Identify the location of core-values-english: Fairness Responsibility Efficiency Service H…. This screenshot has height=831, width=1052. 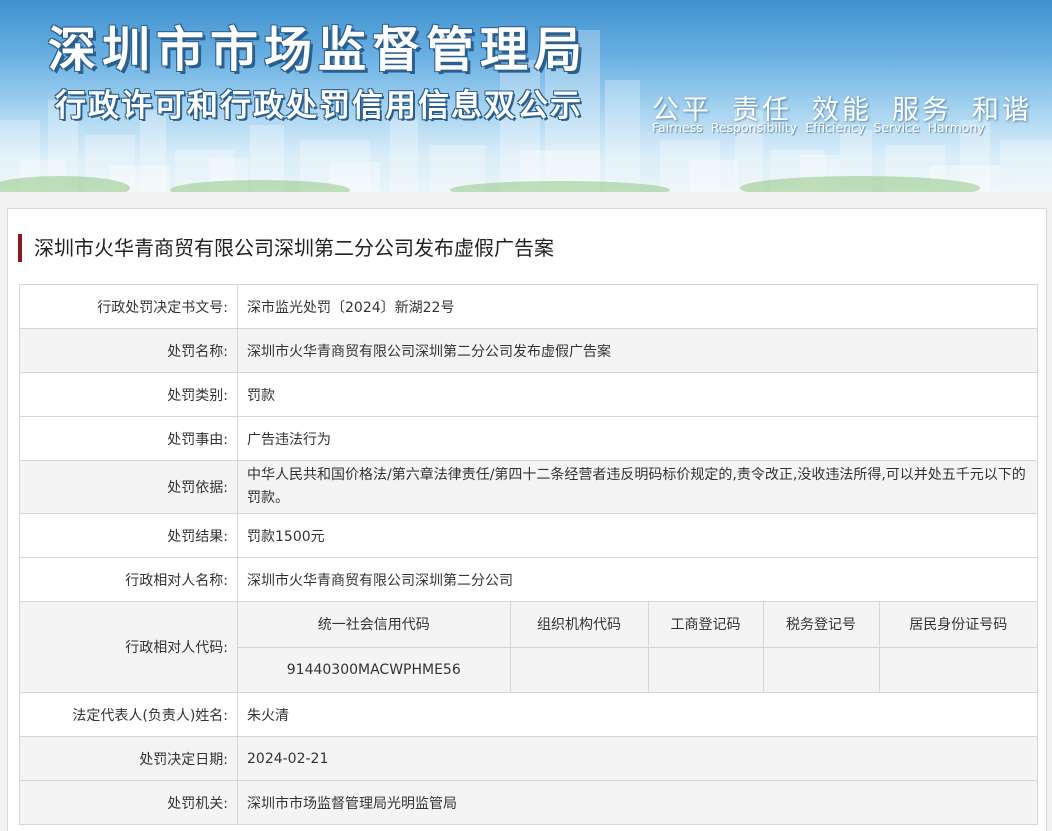
(822, 127).